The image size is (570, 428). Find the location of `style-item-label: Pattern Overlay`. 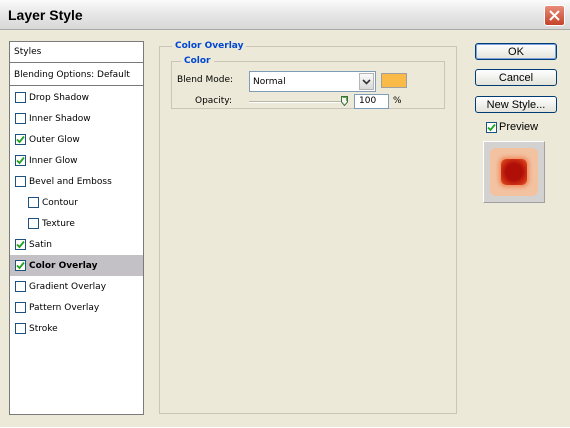

style-item-label: Pattern Overlay is located at coordinates (64, 307).